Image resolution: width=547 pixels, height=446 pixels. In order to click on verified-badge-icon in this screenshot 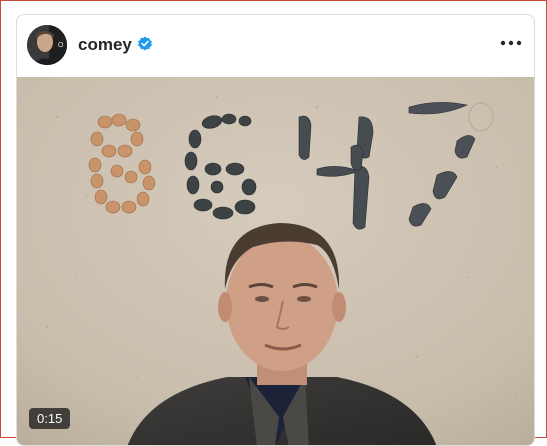, I will do `click(145, 43)`.